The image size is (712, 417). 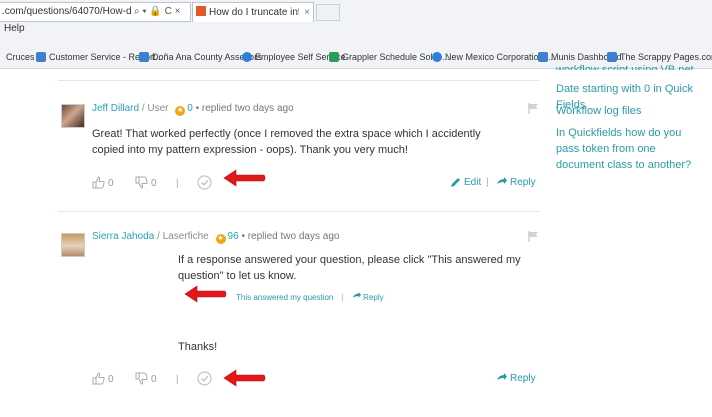 What do you see at coordinates (190, 108) in the screenshot?
I see `reputation-score: 0` at bounding box center [190, 108].